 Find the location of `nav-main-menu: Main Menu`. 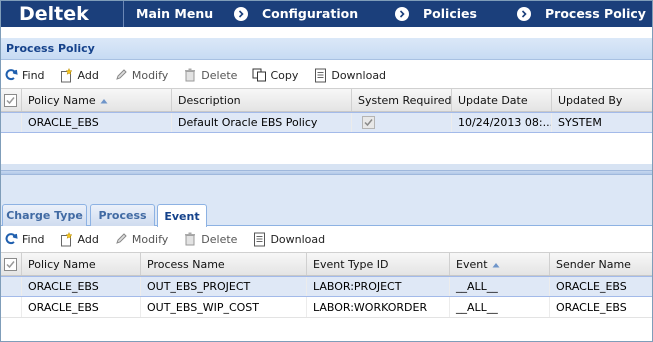

nav-main-menu: Main Menu is located at coordinates (179, 13).